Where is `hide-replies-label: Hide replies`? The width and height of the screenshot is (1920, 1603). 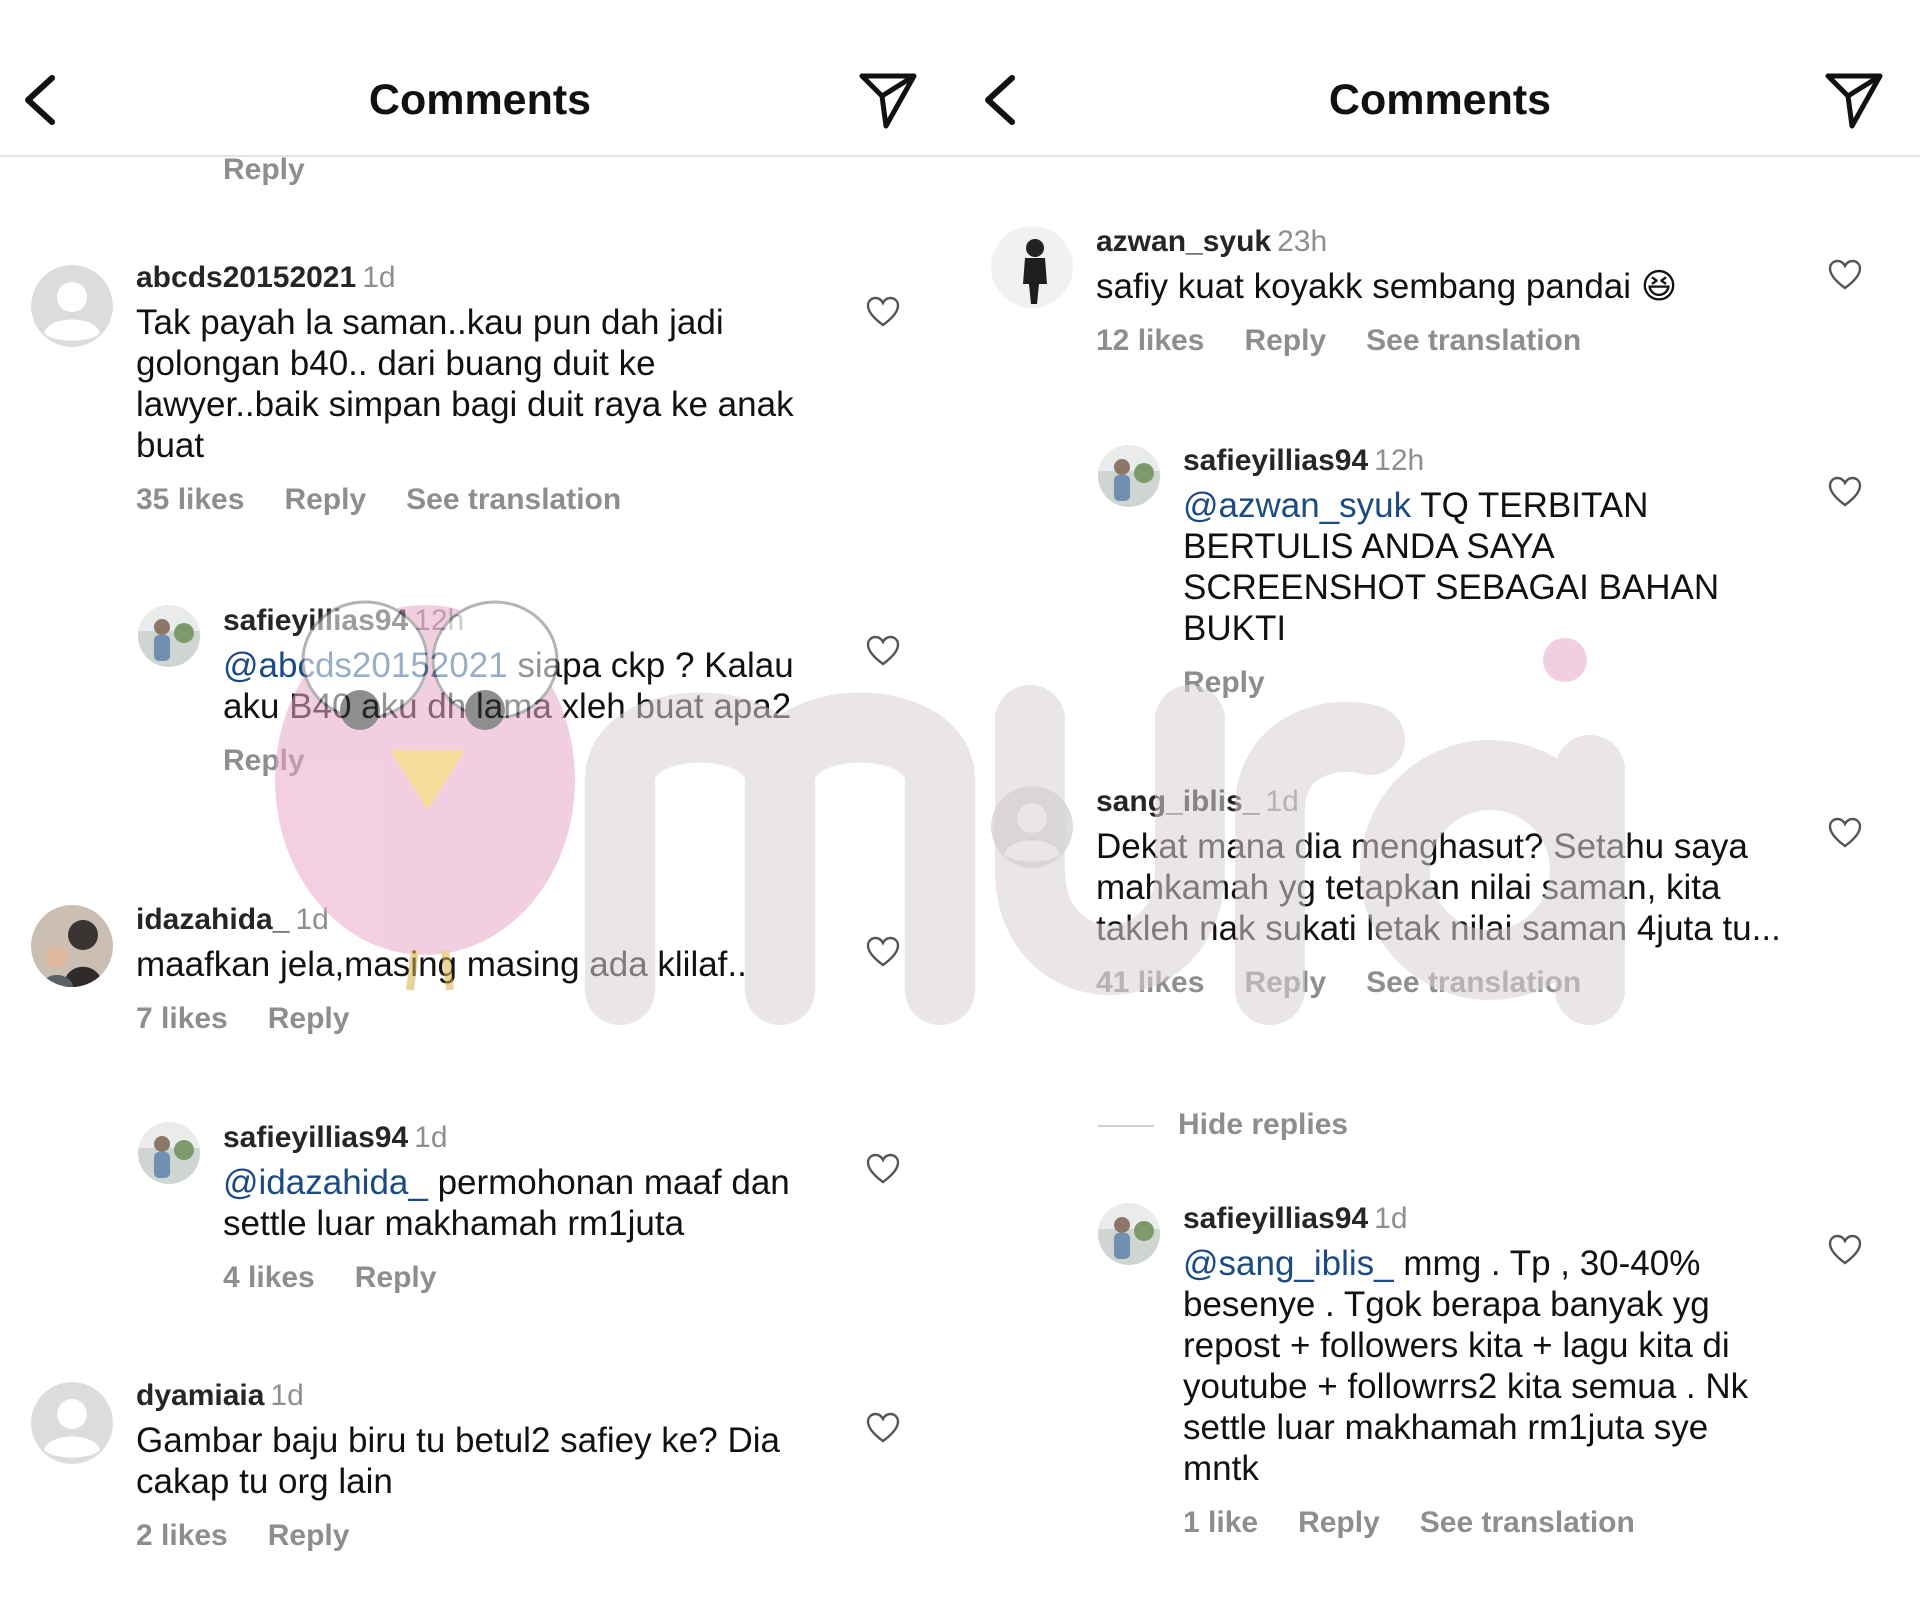 hide-replies-label: Hide replies is located at coordinates (1263, 1124).